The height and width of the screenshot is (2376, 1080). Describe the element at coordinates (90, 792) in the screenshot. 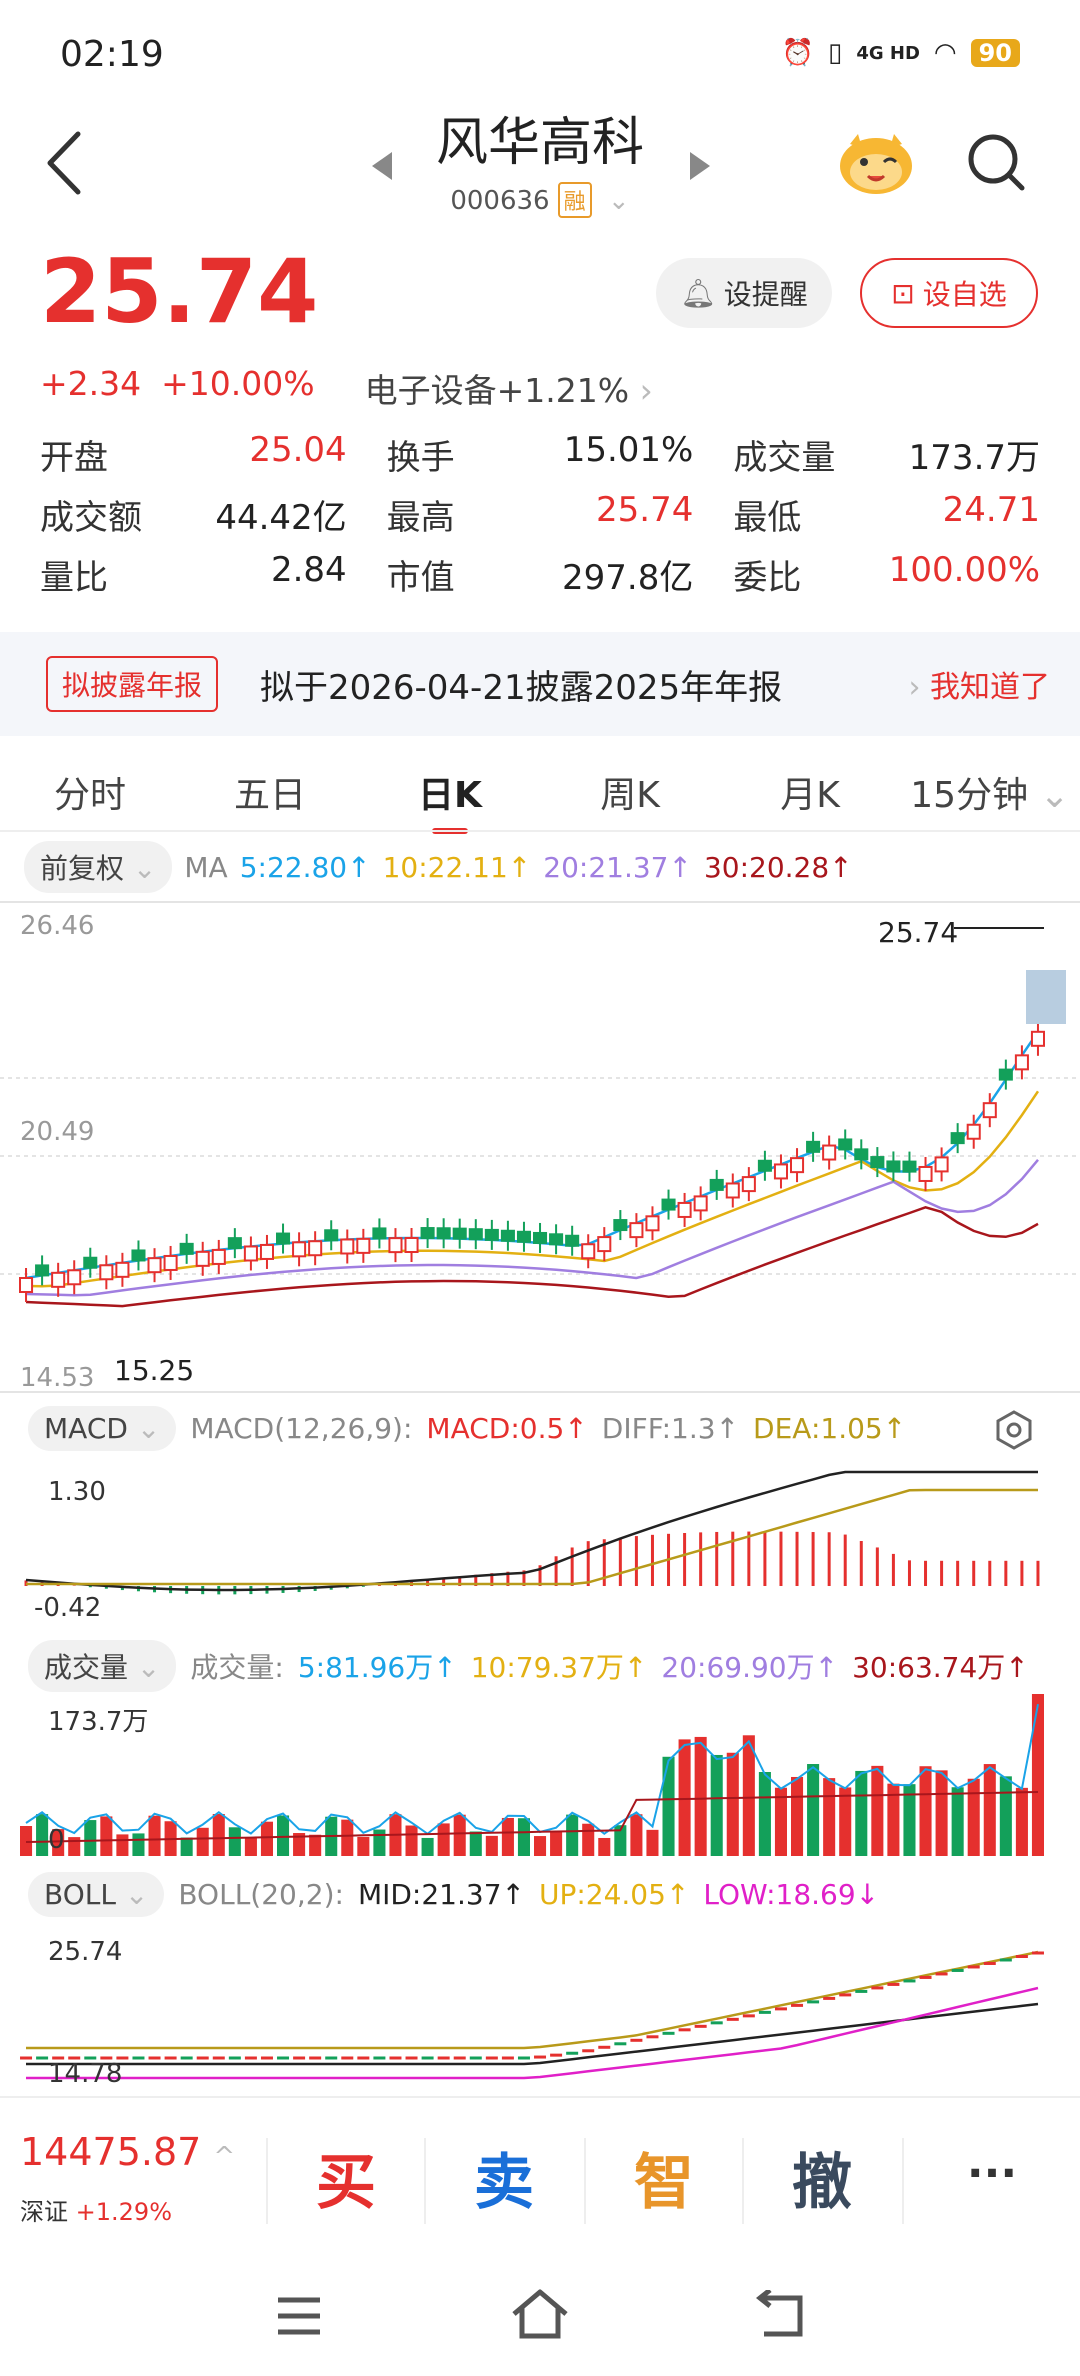

I see `period-tab: 分时` at that location.